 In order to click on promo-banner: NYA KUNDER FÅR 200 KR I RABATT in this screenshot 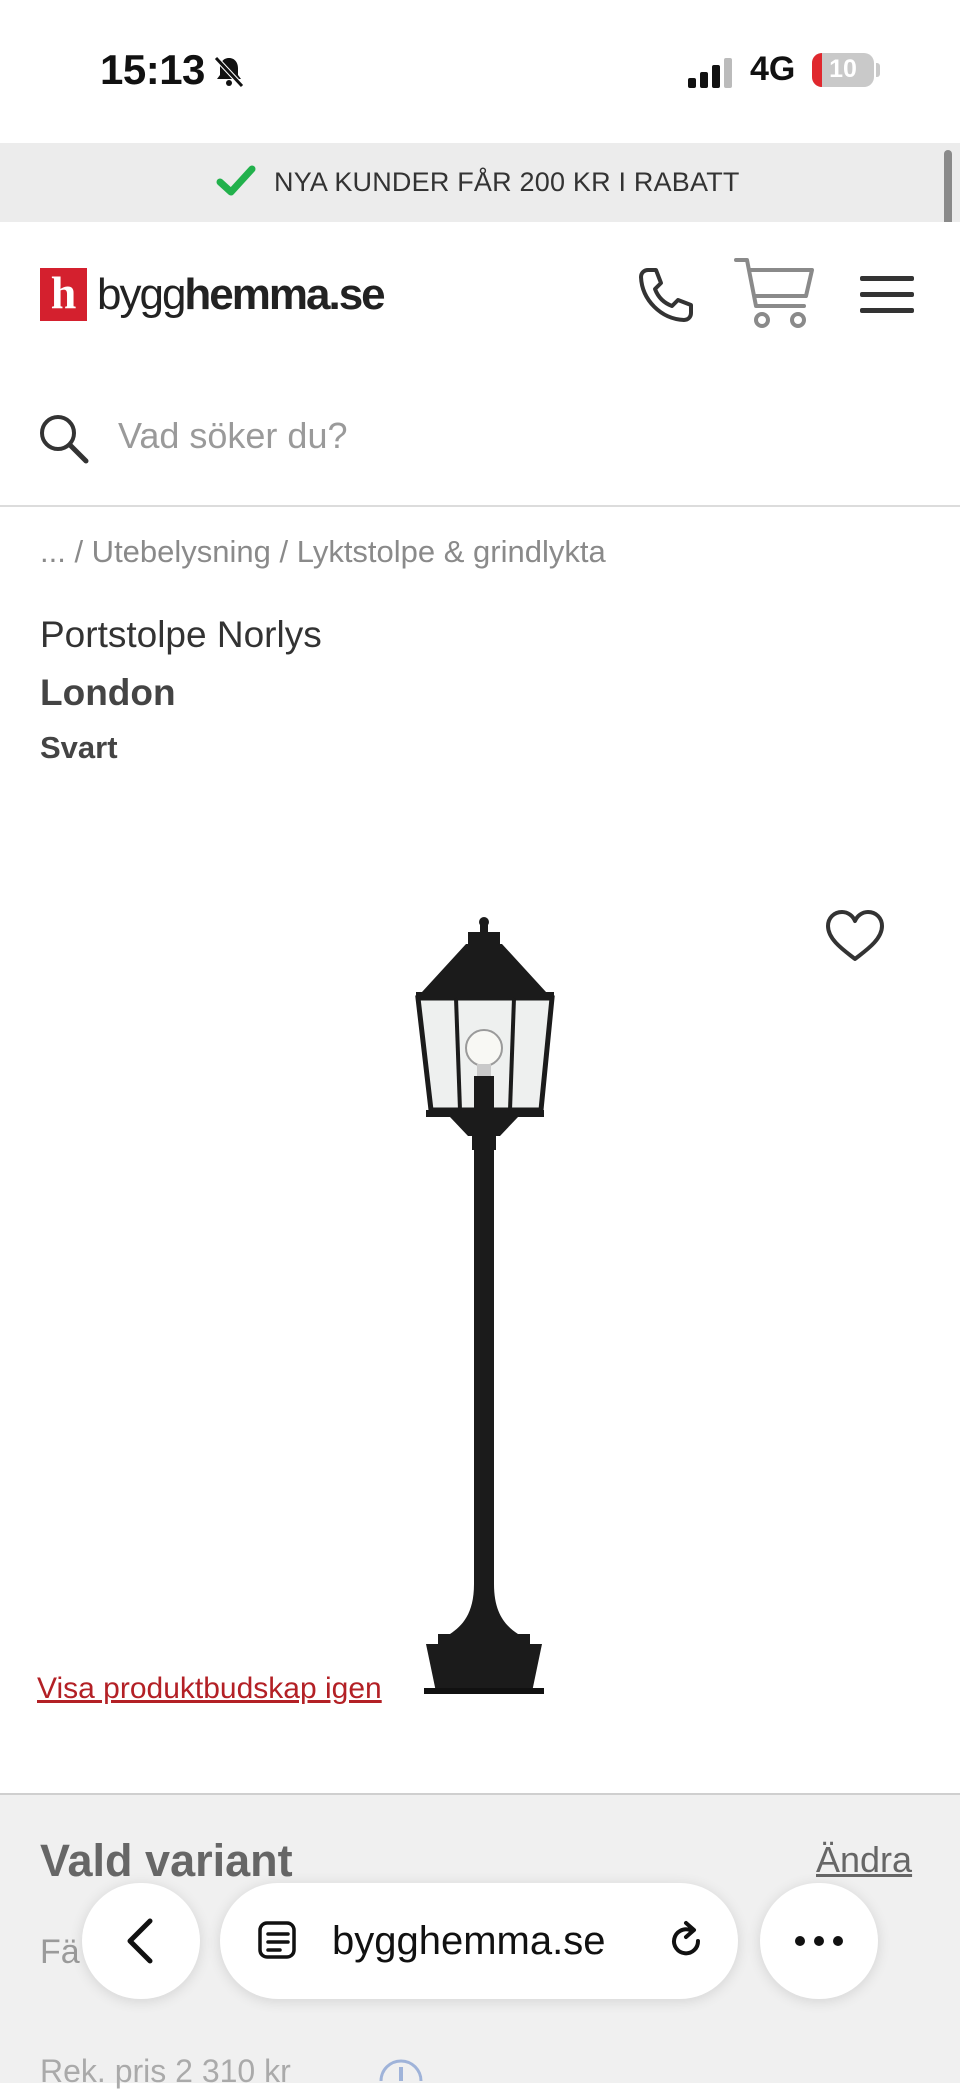, I will do `click(480, 182)`.